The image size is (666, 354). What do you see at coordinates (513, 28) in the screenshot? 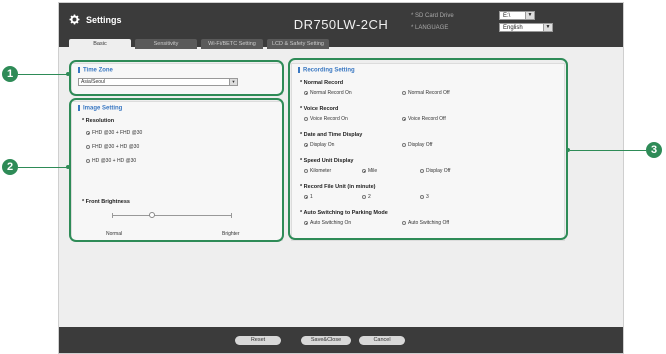
I see `language-value: English` at bounding box center [513, 28].